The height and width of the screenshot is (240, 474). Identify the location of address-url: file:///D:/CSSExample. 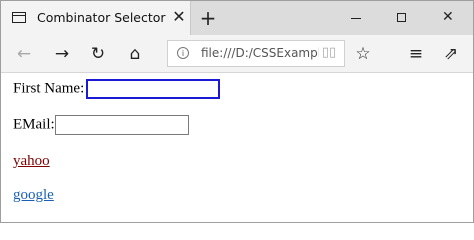
(260, 53).